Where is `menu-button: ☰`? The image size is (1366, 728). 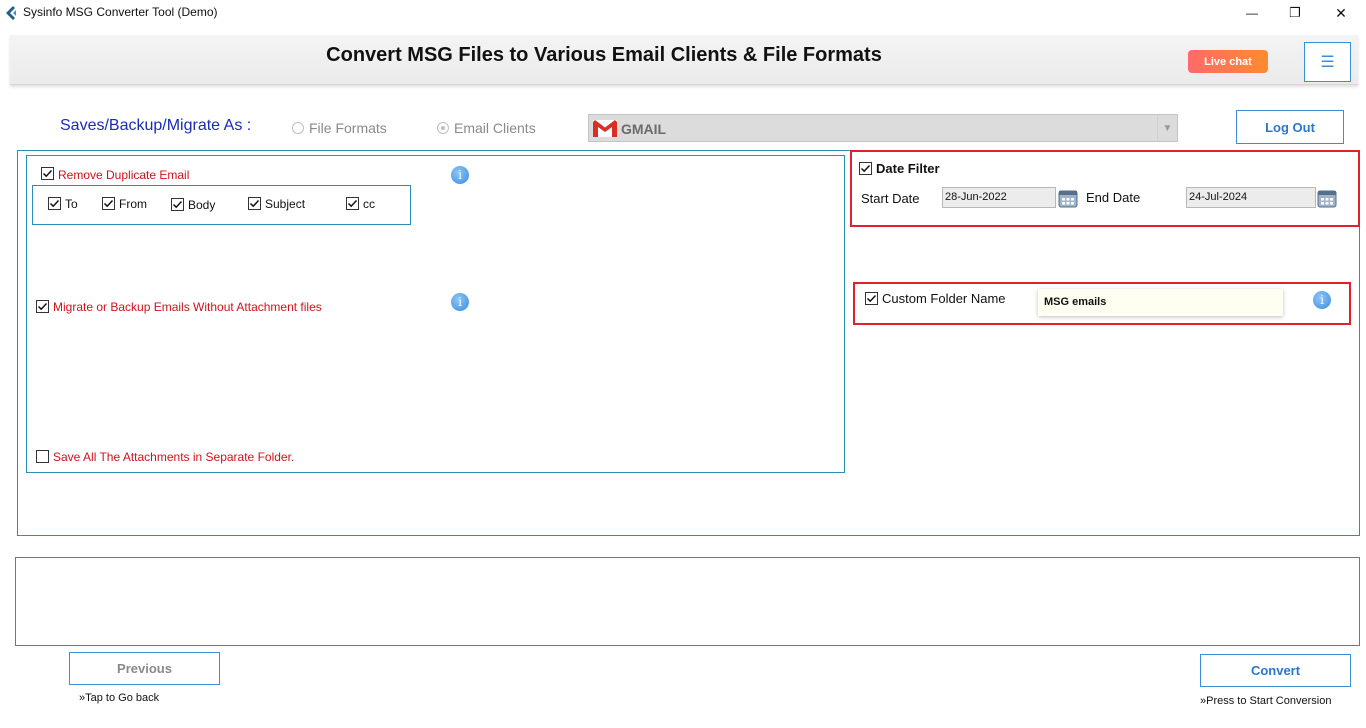
menu-button: ☰ is located at coordinates (1327, 62).